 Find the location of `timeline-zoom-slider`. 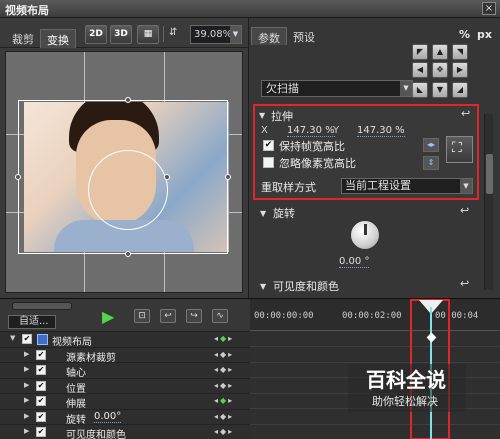

timeline-zoom-slider is located at coordinates (42, 306).